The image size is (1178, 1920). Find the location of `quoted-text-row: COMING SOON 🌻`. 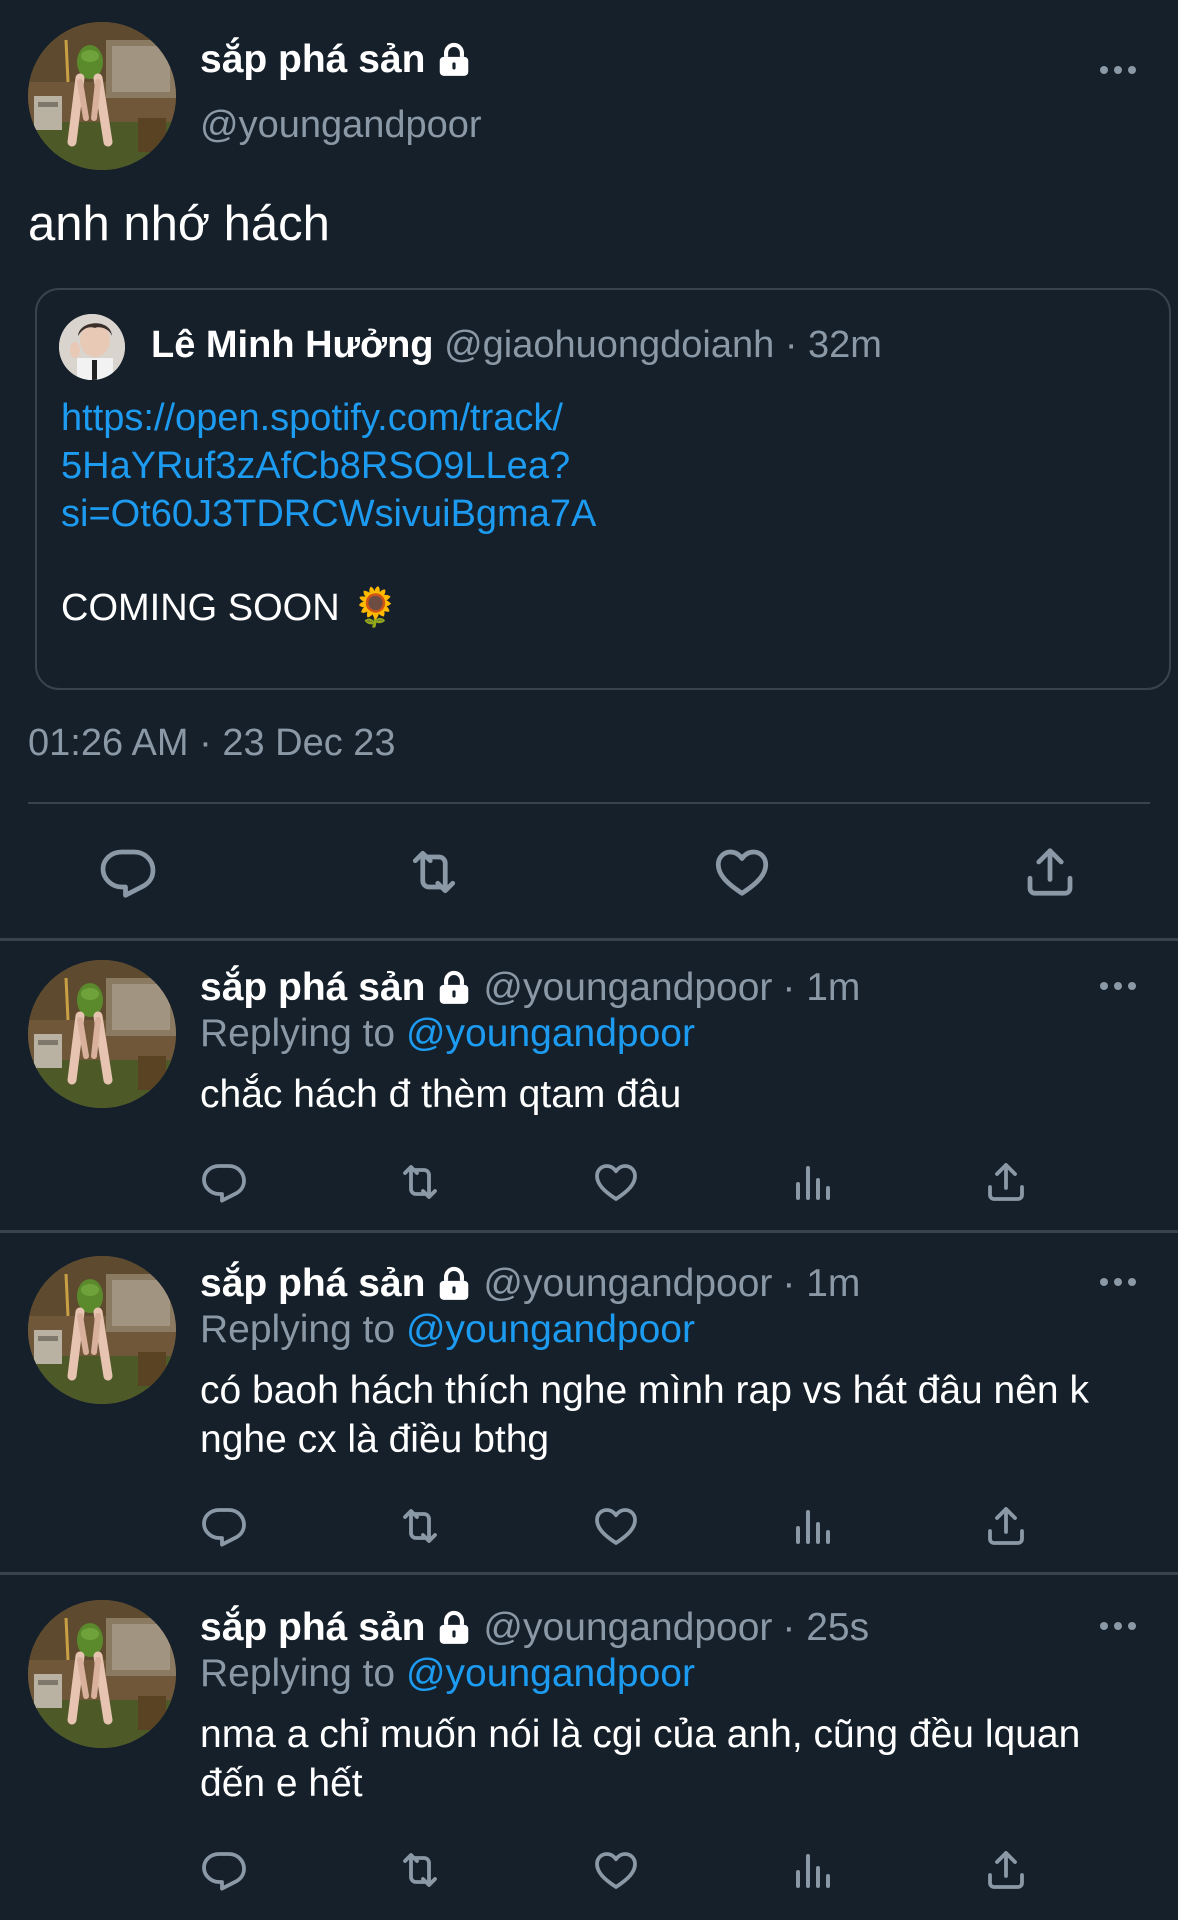

quoted-text-row: COMING SOON 🌻 is located at coordinates (230, 608).